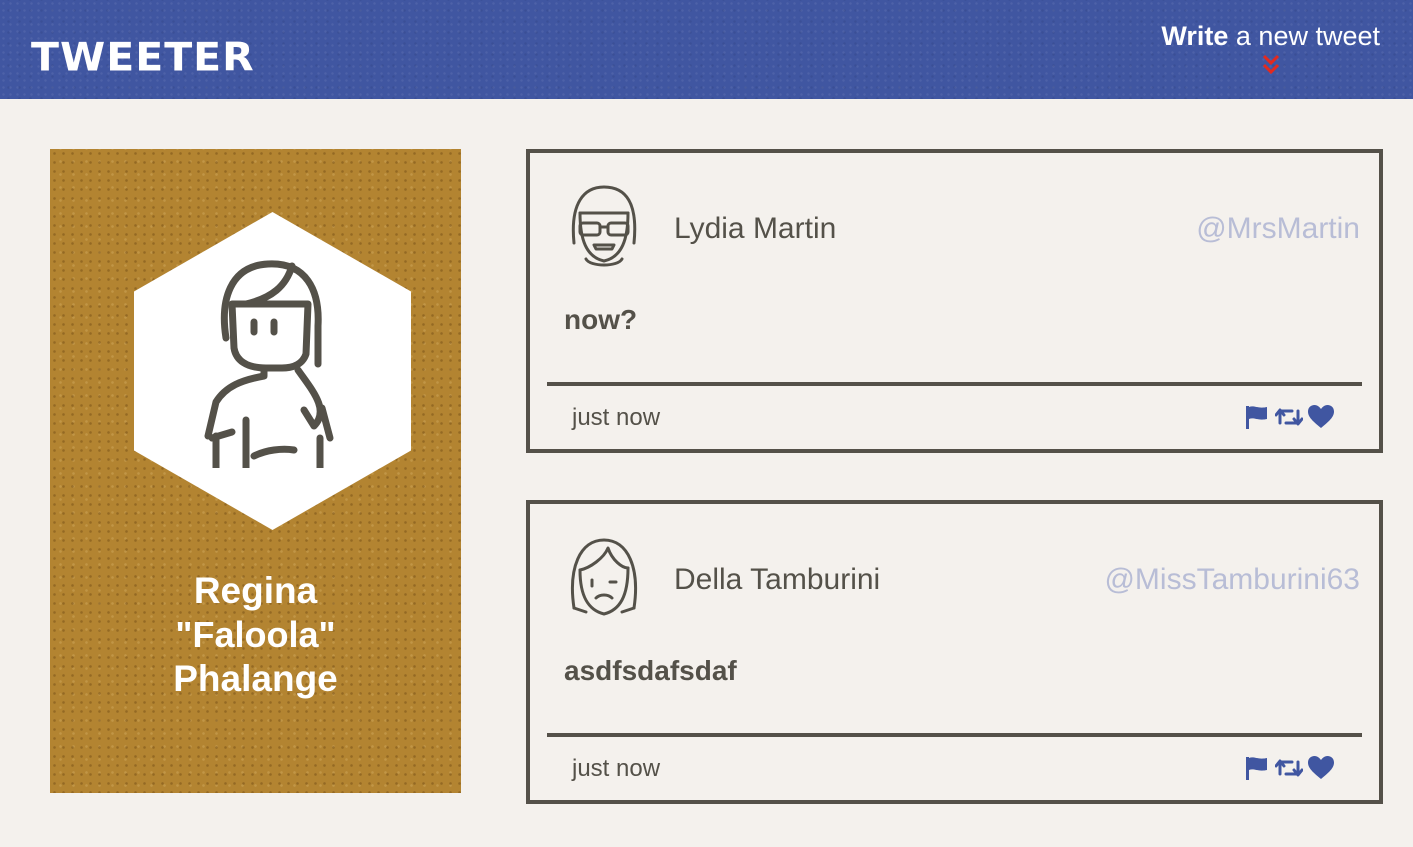  Describe the element at coordinates (604, 226) in the screenshot. I see `sunglasses-girl-avatar-icon` at that location.